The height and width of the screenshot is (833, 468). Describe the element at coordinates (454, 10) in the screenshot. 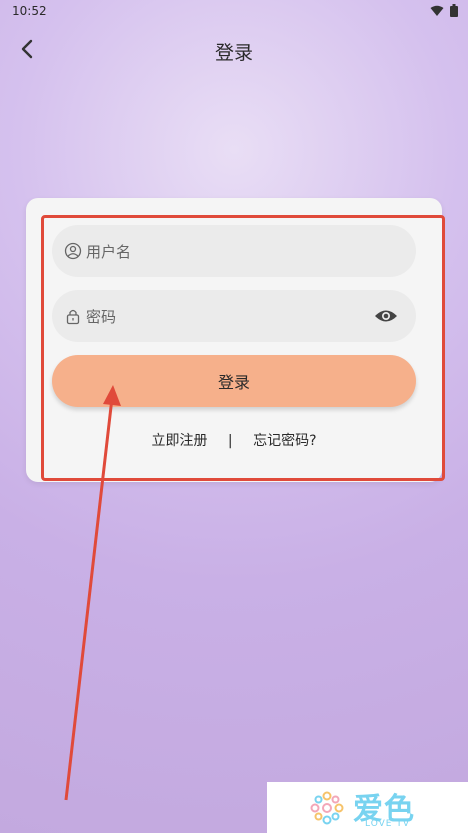

I see `battery-icon` at that location.